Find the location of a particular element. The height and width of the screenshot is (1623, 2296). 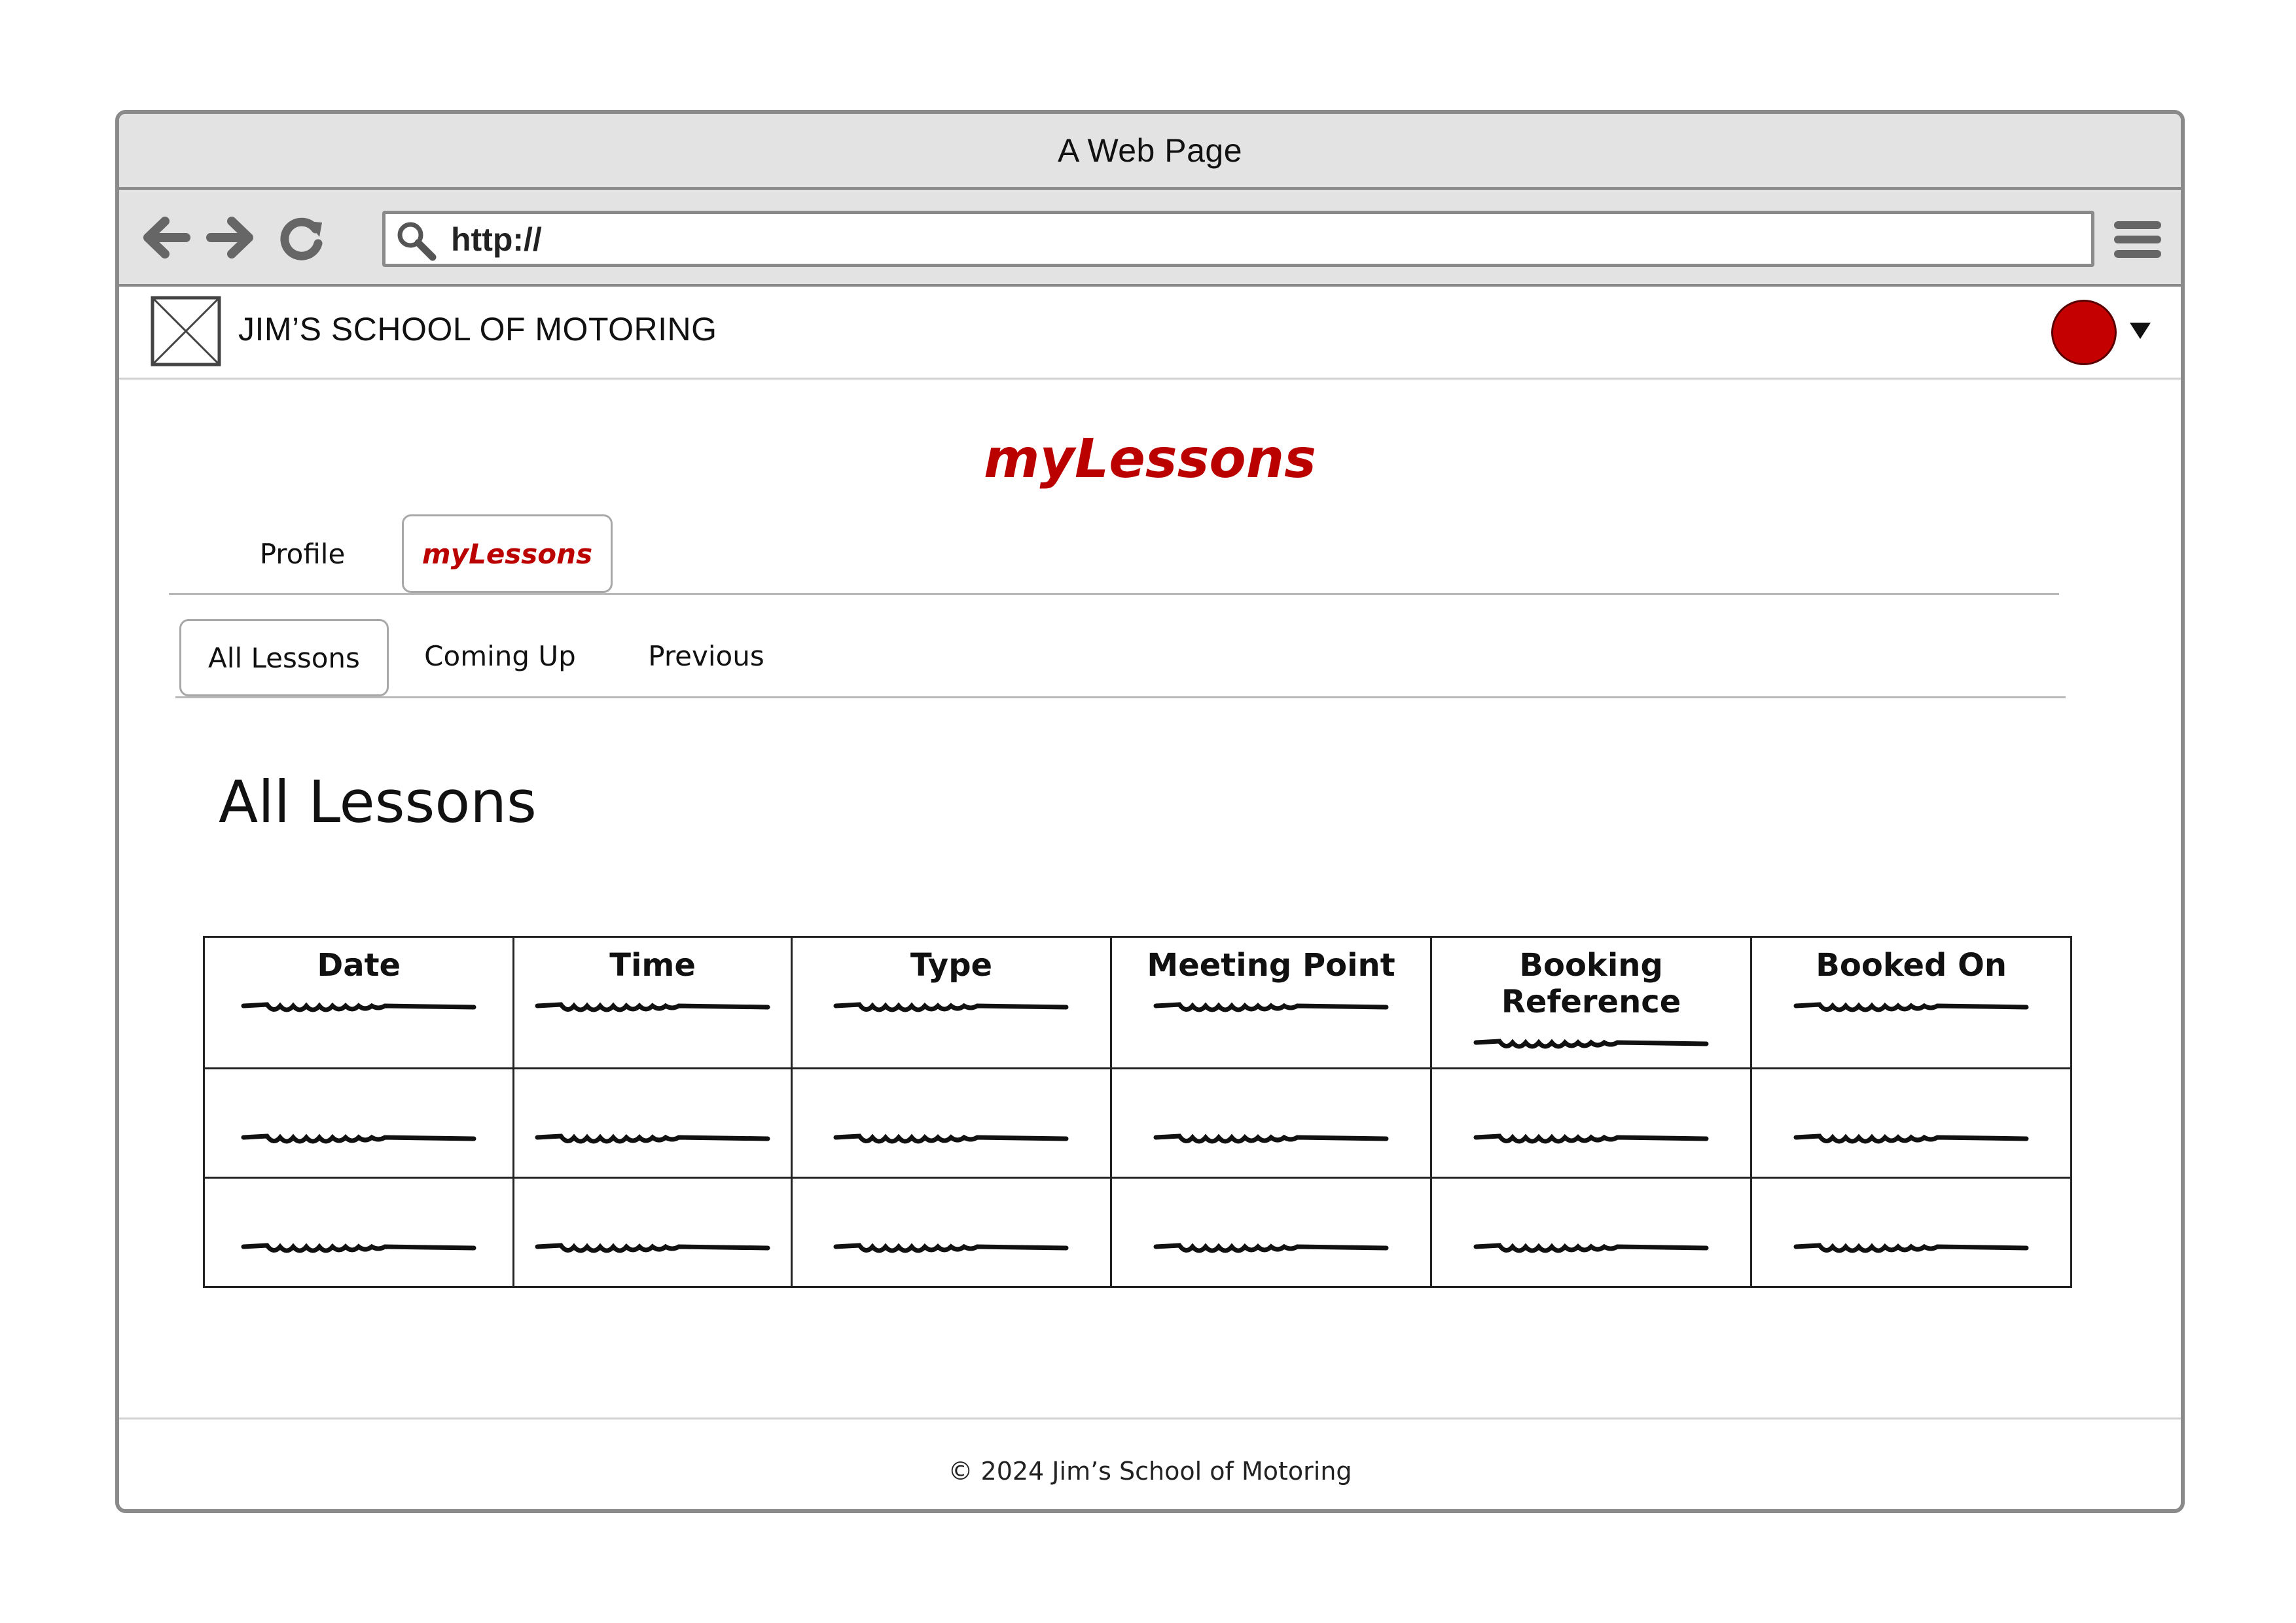

search-icon is located at coordinates (416, 240).